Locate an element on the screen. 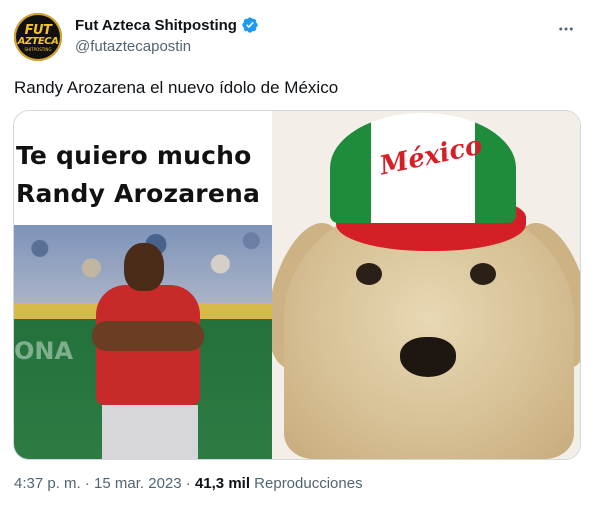  more-options-icon is located at coordinates (566, 29).